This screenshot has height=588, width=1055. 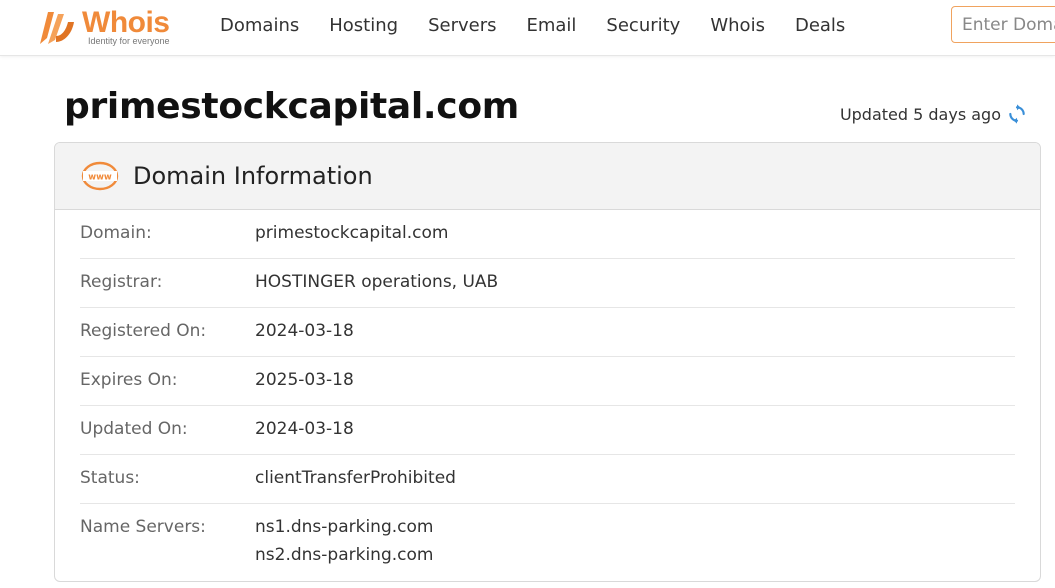 I want to click on row-value: 2025-03-18, so click(x=304, y=380).